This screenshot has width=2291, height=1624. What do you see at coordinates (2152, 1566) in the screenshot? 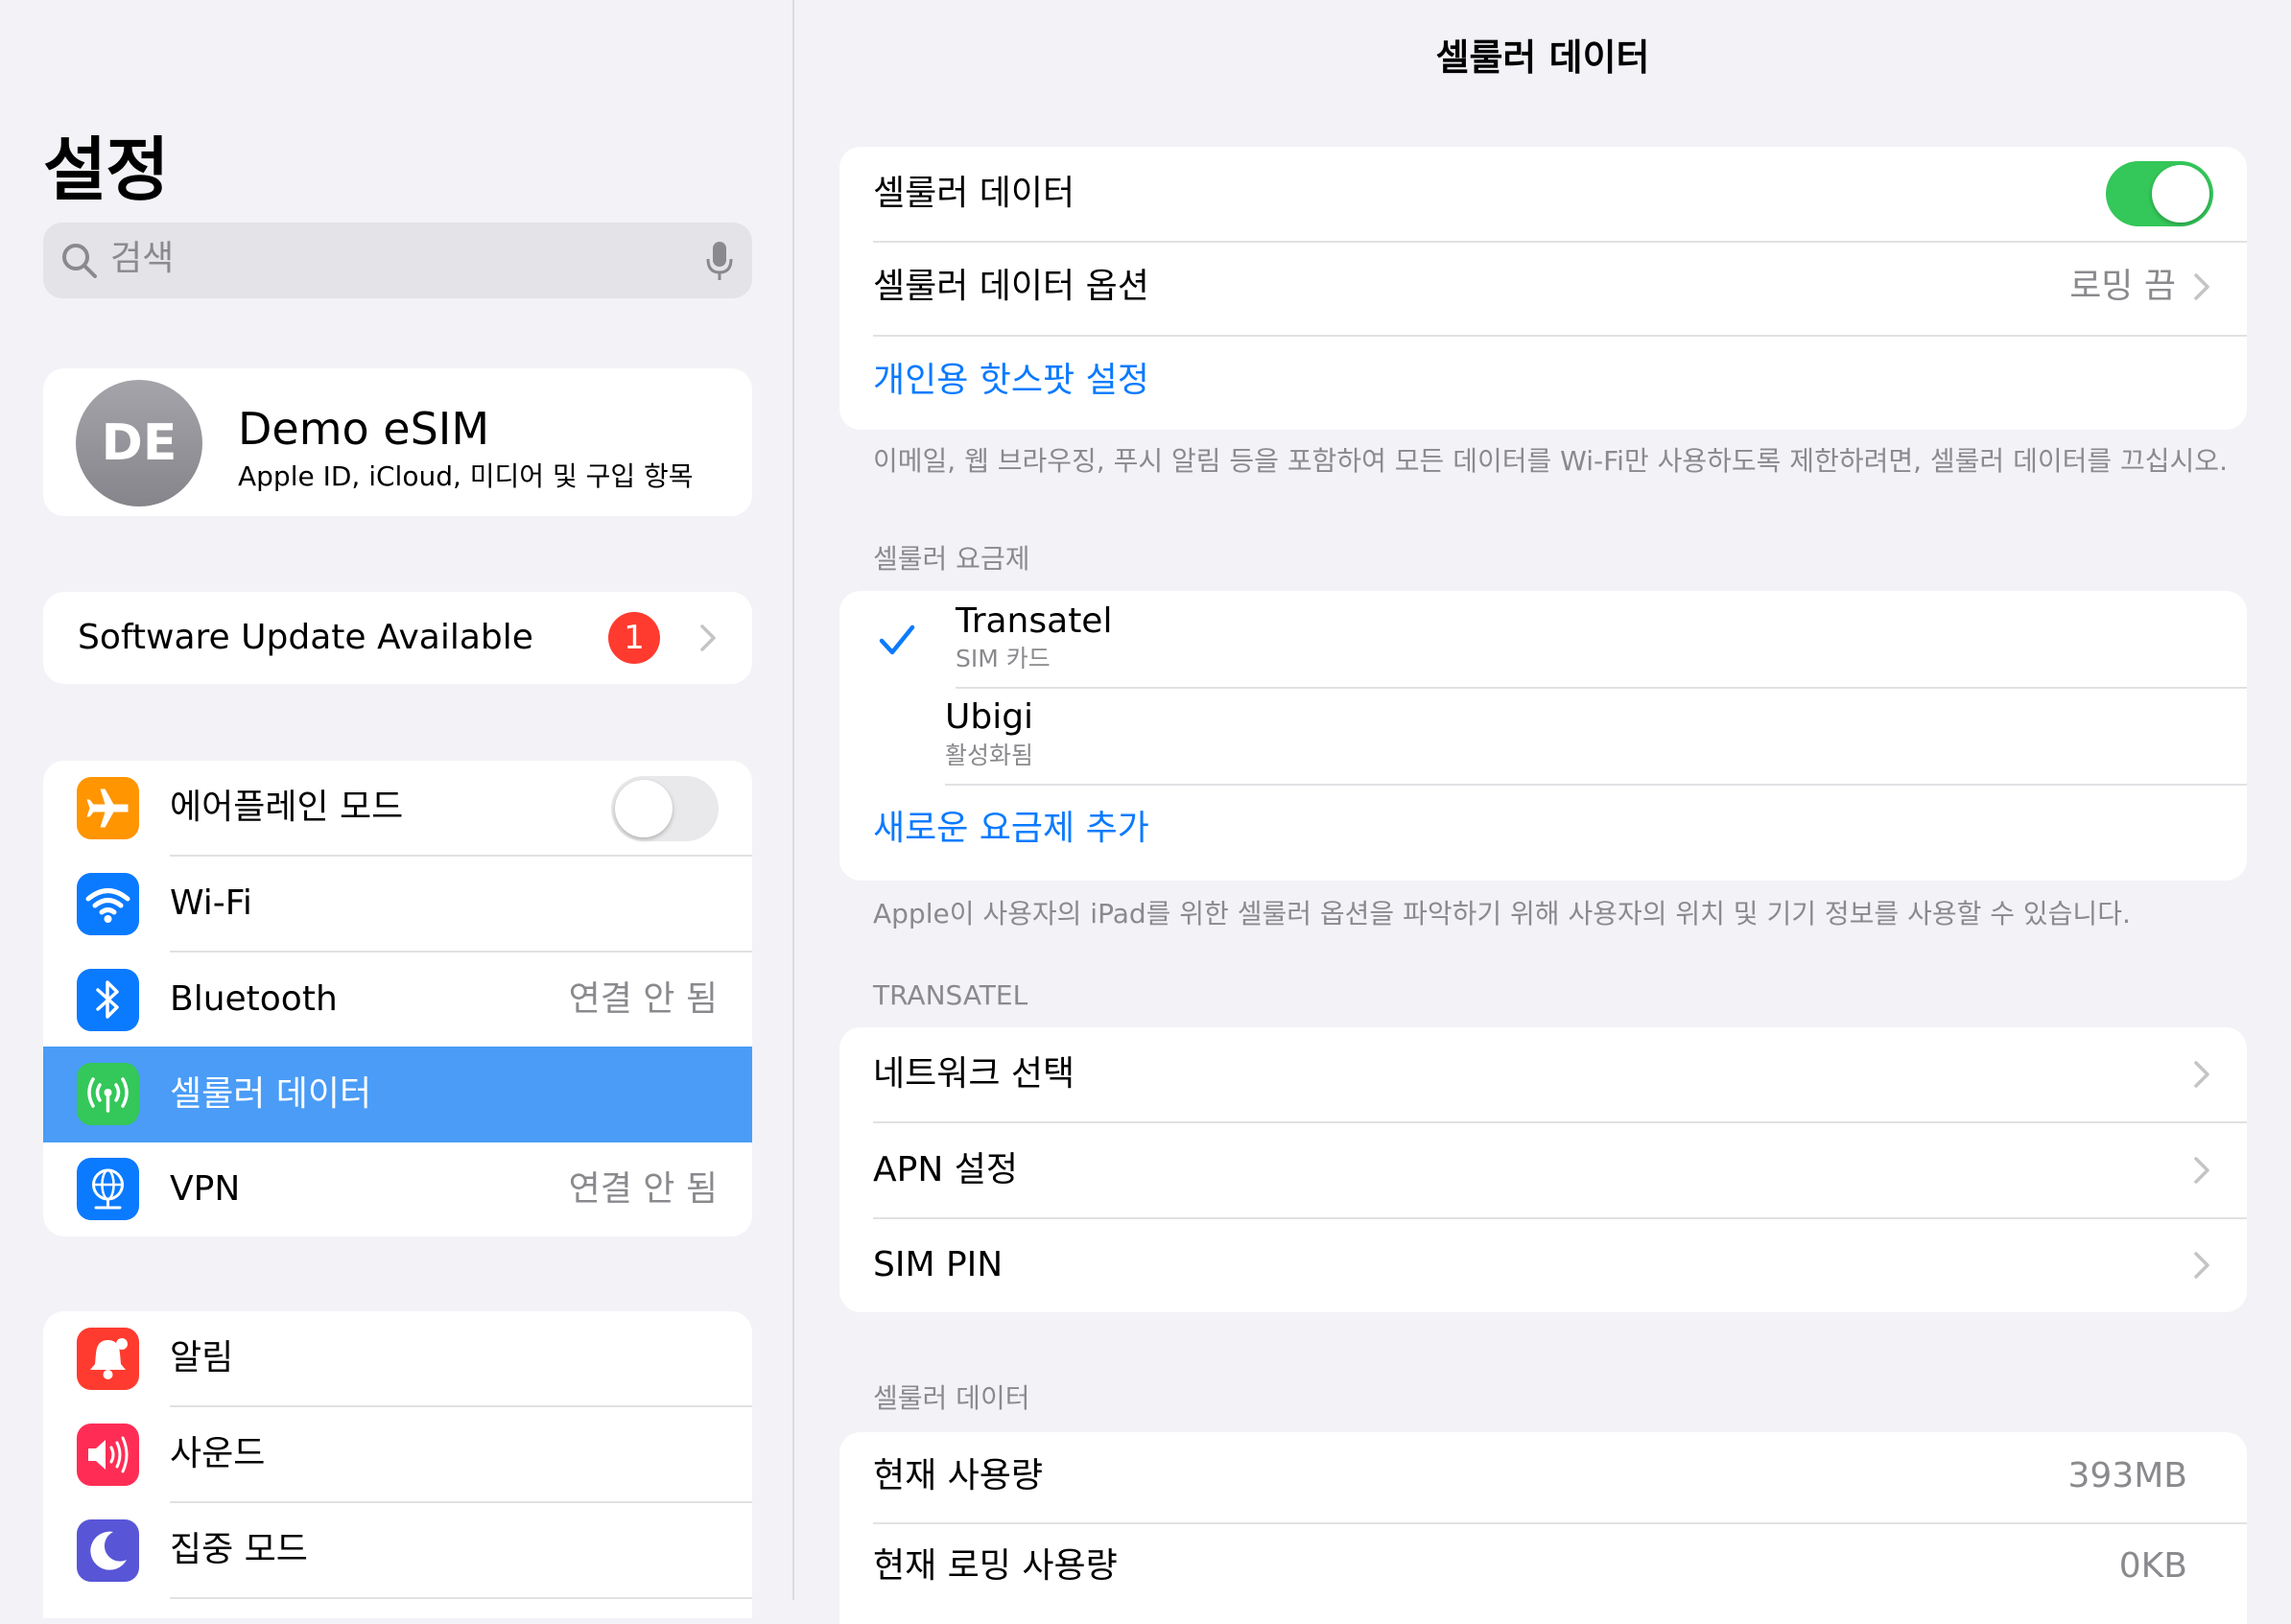
I see `roaming-usage-value: 0KB` at bounding box center [2152, 1566].